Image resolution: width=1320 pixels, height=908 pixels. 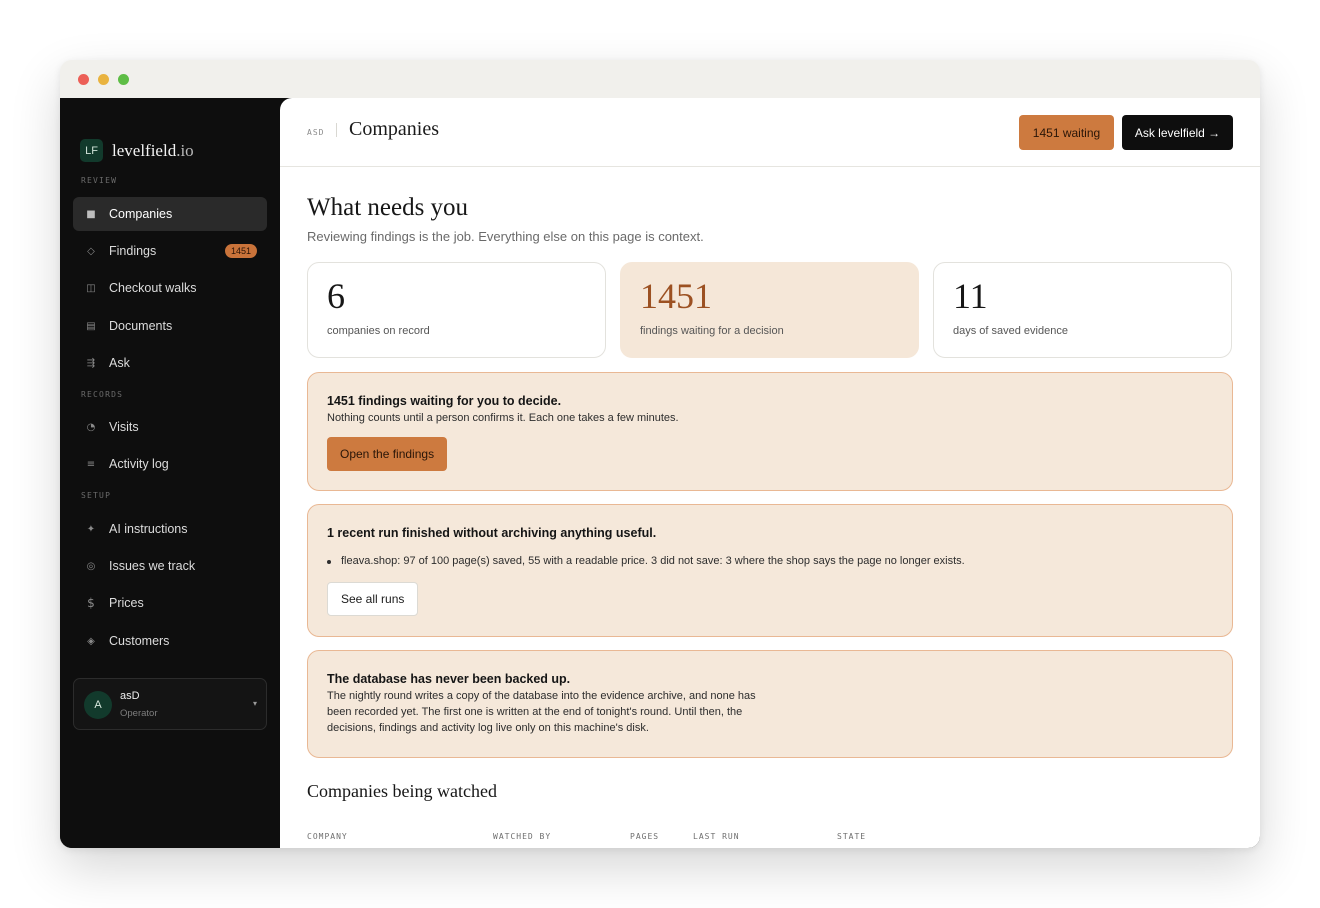 I want to click on column-header-watched-by: WATCHED BY, so click(x=522, y=836).